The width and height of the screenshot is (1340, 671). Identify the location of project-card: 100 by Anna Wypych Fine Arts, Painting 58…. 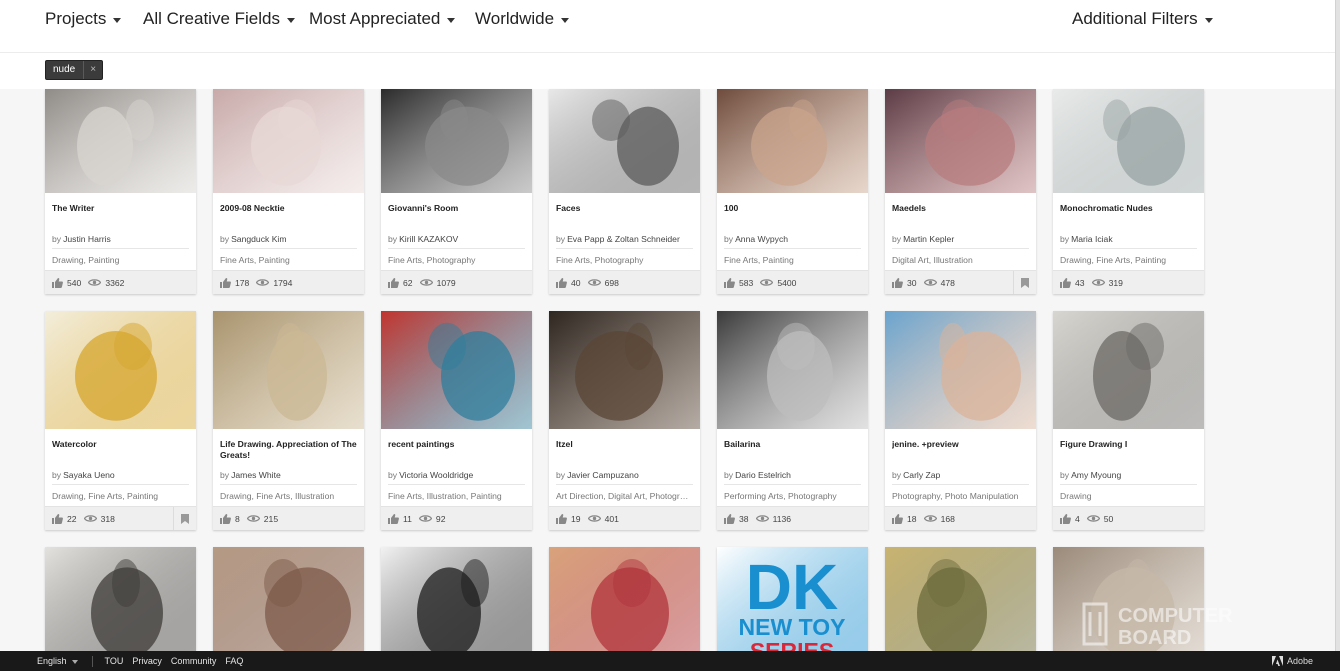
(792, 191).